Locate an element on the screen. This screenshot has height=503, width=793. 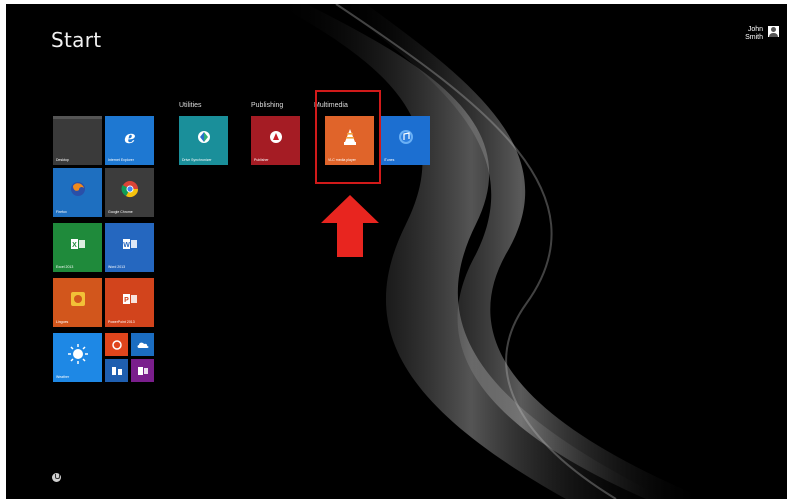
tile-lingoes: Lingoes is located at coordinates (77, 302).